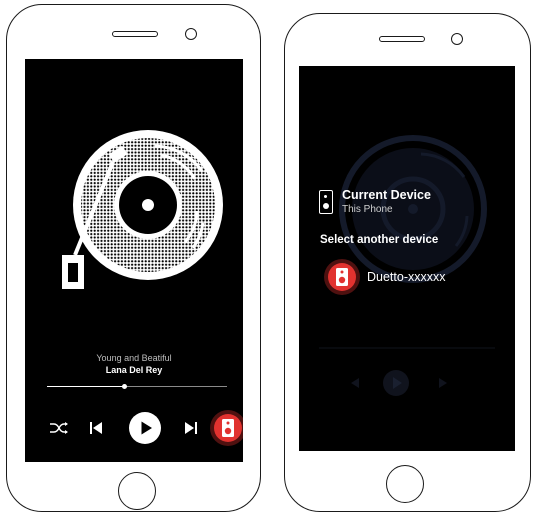 This screenshot has height=517, width=539. What do you see at coordinates (86, 386) in the screenshot?
I see `progress-fill` at bounding box center [86, 386].